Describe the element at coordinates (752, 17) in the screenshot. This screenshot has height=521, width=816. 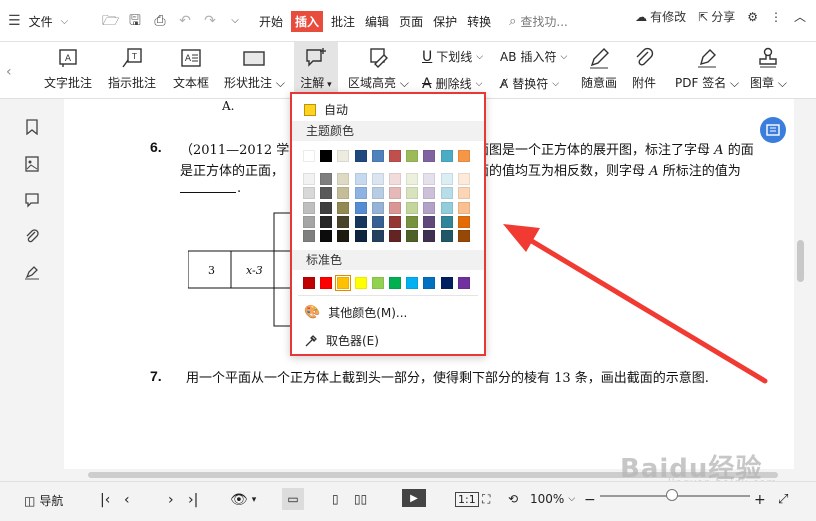
I see `gear-icon: ⚙` at that location.